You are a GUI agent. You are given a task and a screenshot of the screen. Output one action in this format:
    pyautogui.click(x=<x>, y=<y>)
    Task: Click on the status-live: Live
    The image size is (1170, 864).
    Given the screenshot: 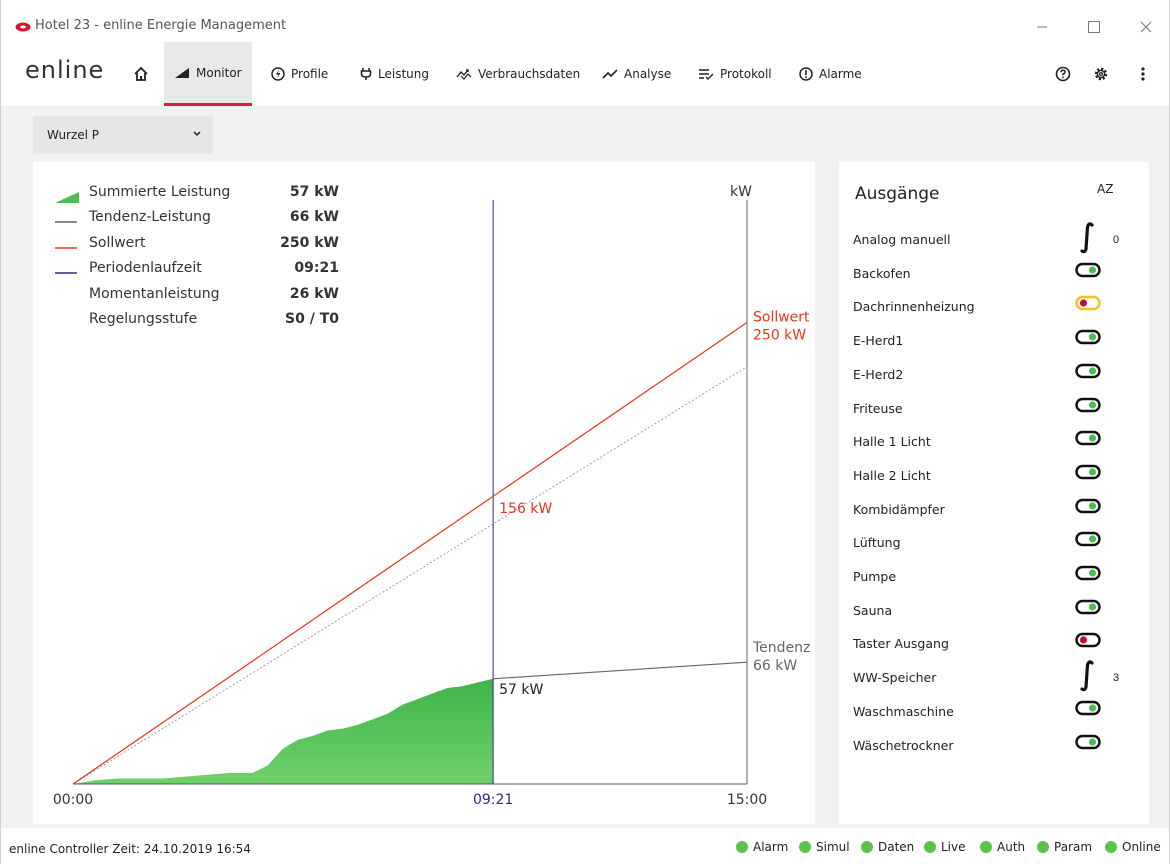 What is the action you would take?
    pyautogui.click(x=945, y=847)
    